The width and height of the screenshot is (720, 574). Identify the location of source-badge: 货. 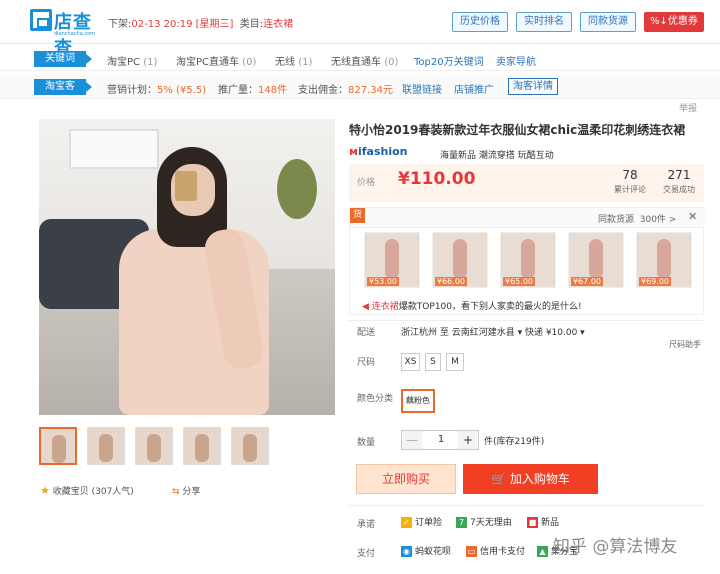
(357, 215).